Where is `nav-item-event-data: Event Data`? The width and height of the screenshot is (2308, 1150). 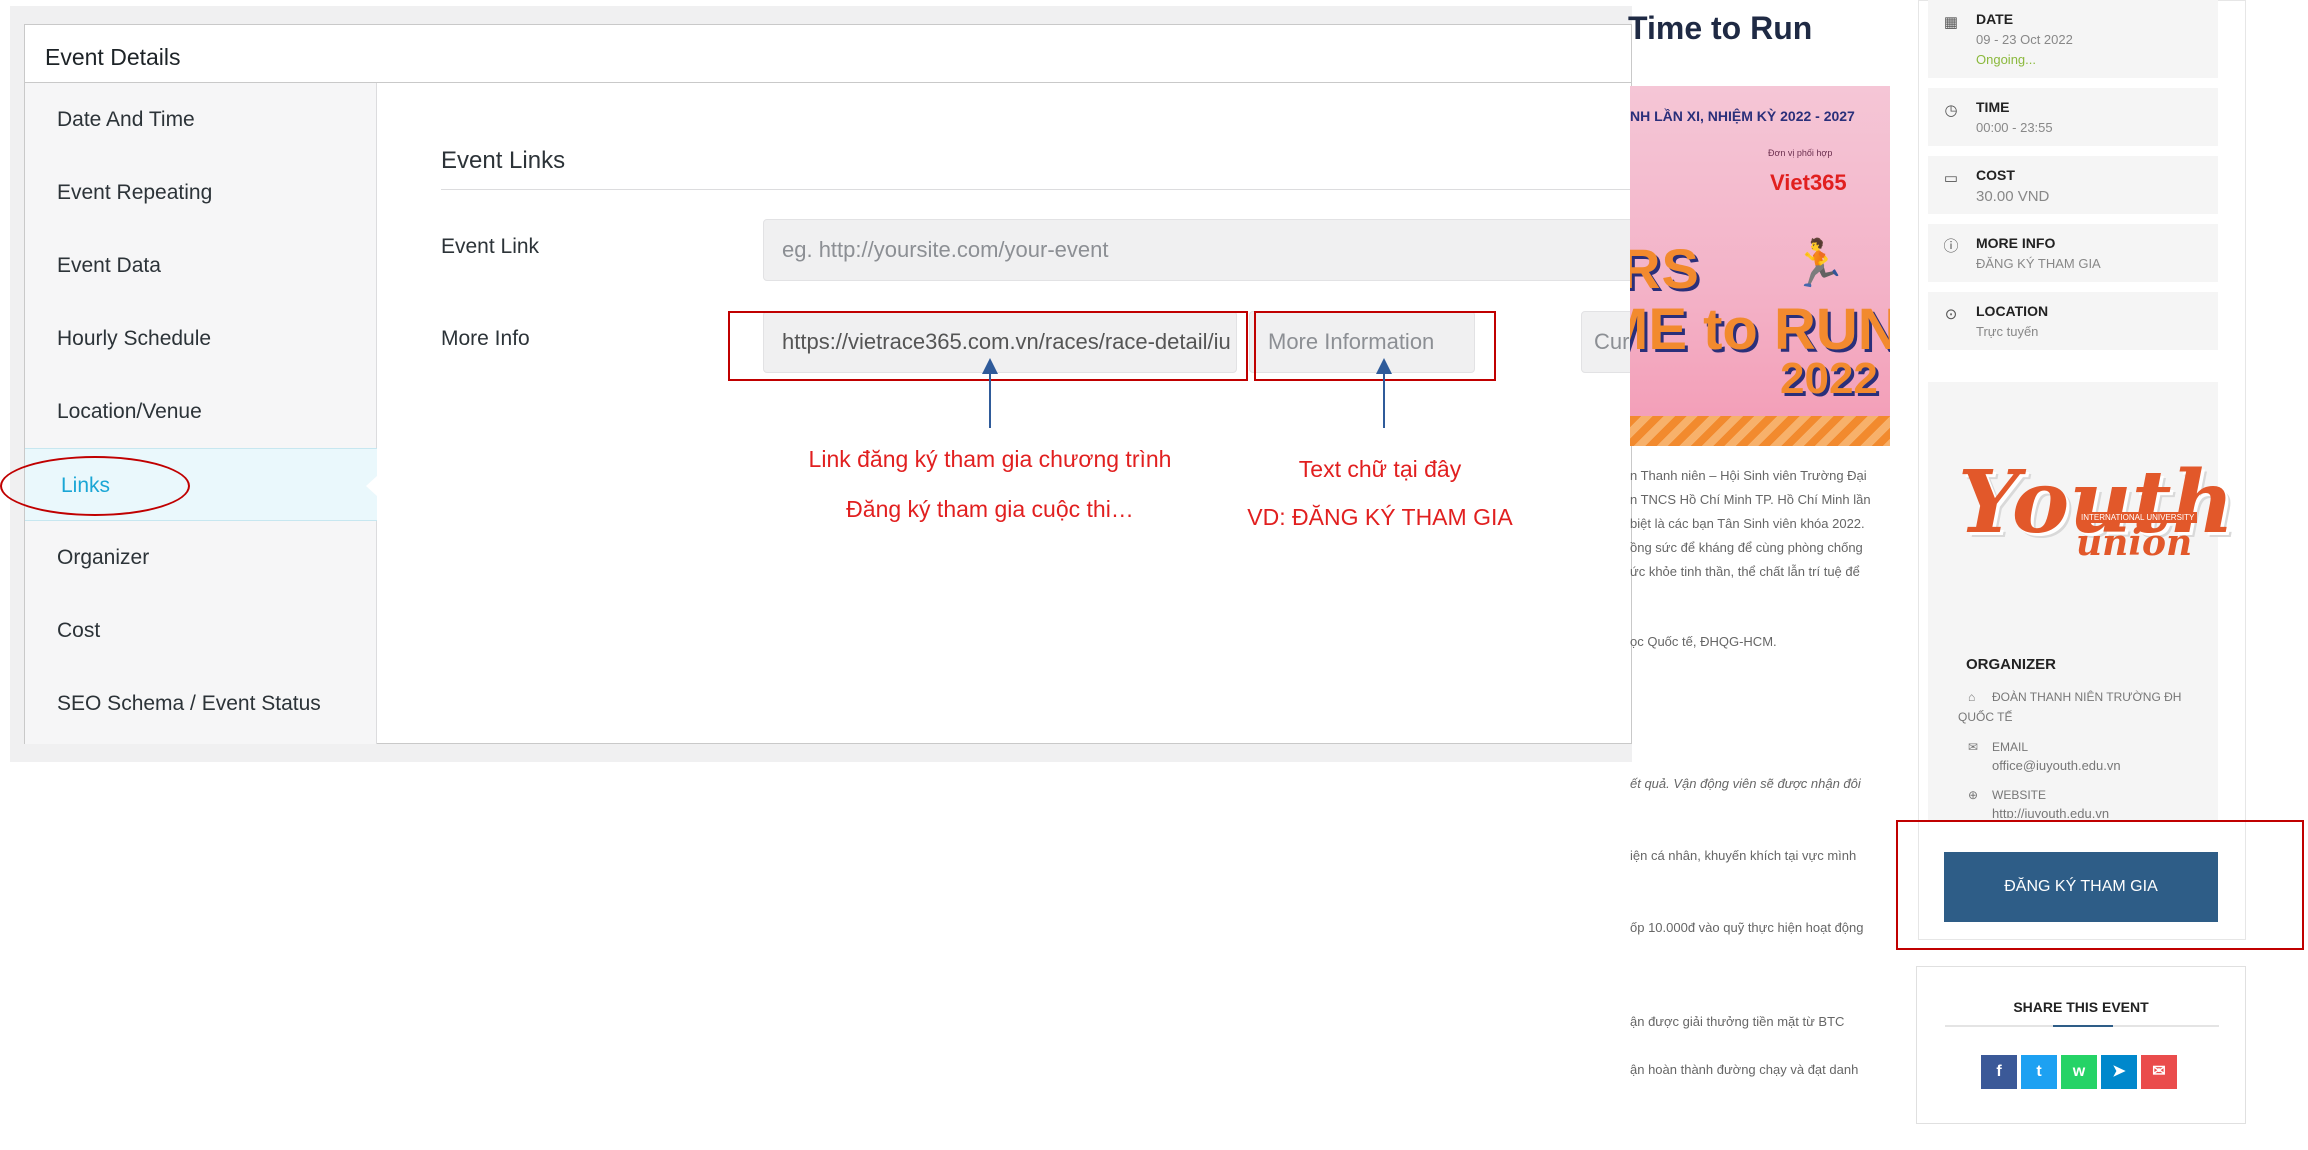
nav-item-event-data: Event Data is located at coordinates (201, 265).